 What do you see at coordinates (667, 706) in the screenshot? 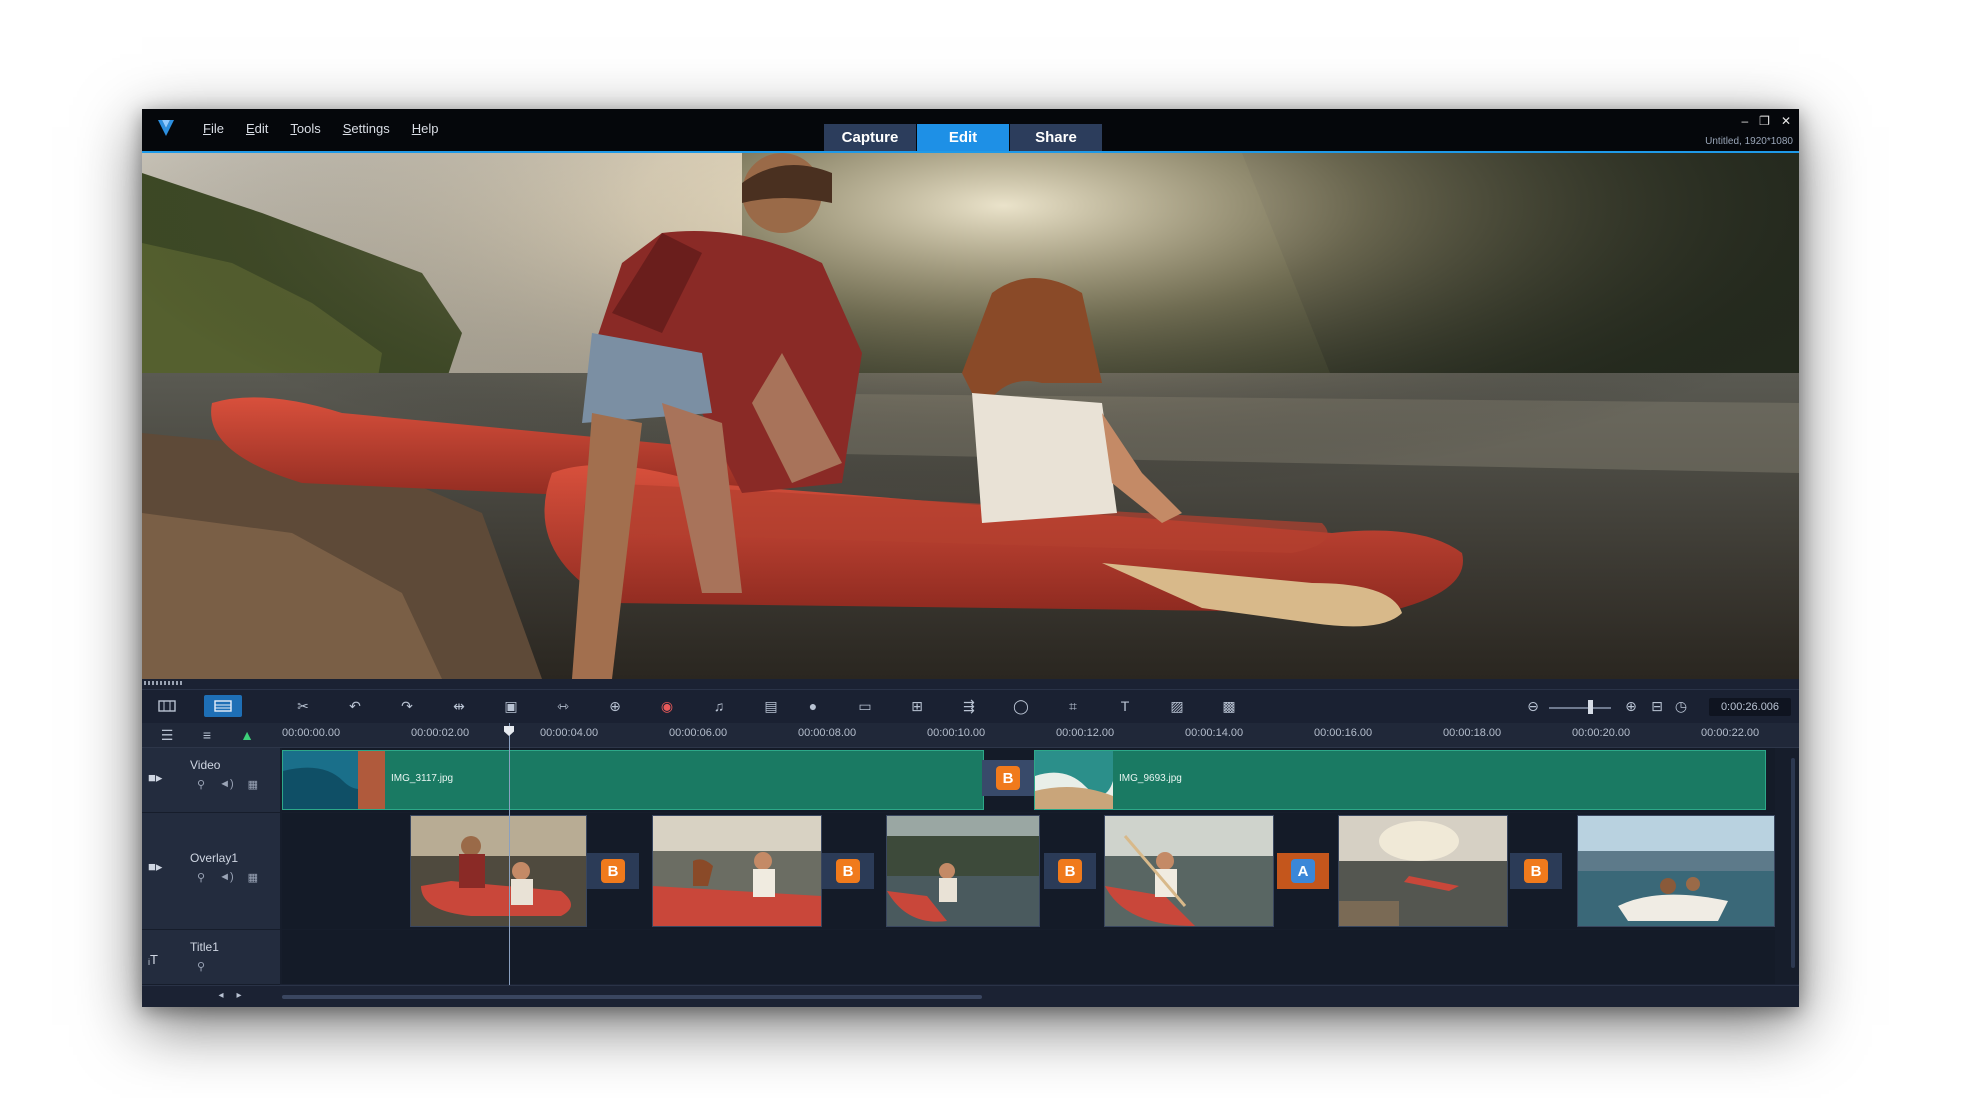
I see `color-icon: ◉` at bounding box center [667, 706].